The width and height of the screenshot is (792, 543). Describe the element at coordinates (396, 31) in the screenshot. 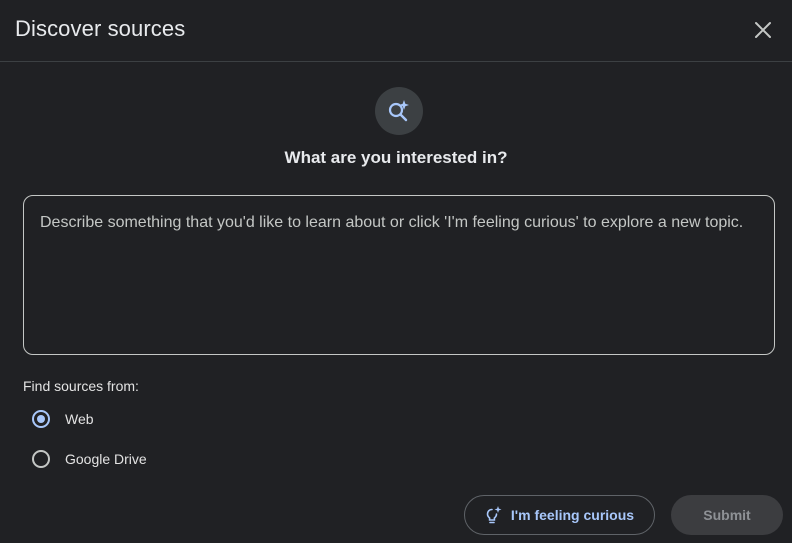

I see `dialog-header: Discover sources` at that location.